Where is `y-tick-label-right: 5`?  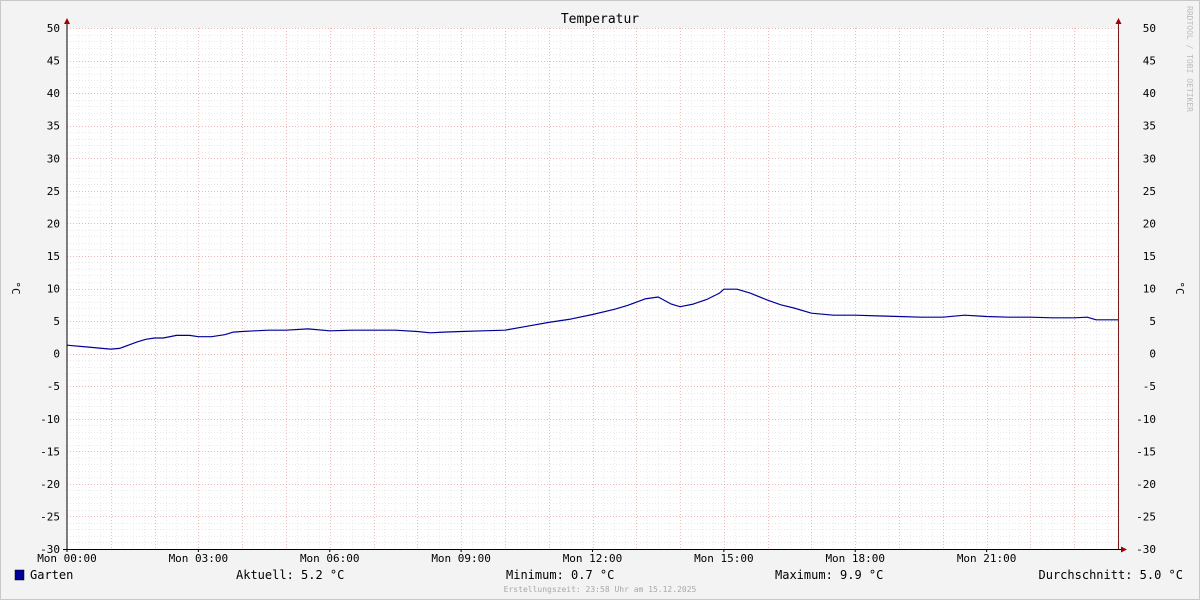
y-tick-label-right: 5 is located at coordinates (1152, 321).